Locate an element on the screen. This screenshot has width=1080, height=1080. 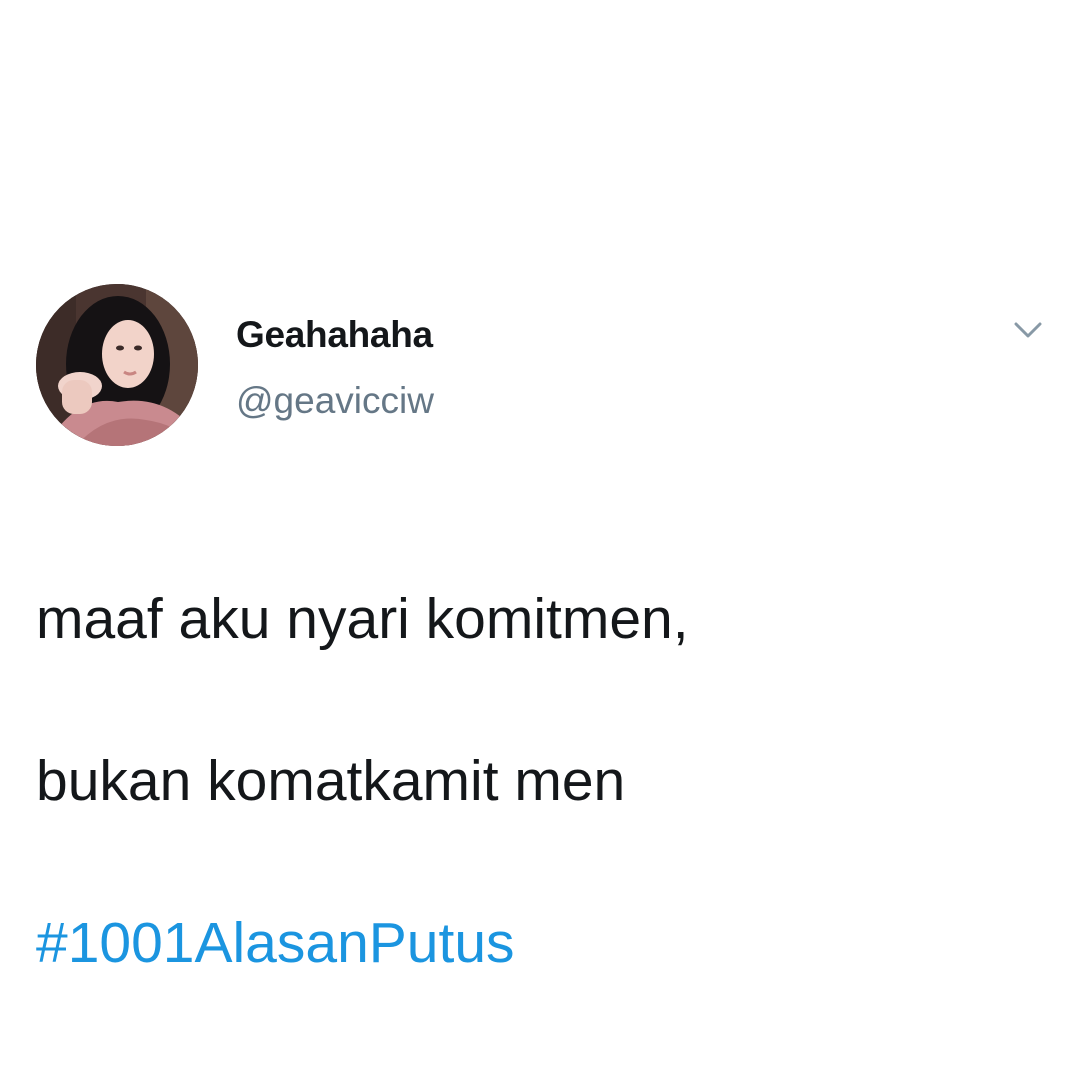
avatar-photo is located at coordinates (117, 365).